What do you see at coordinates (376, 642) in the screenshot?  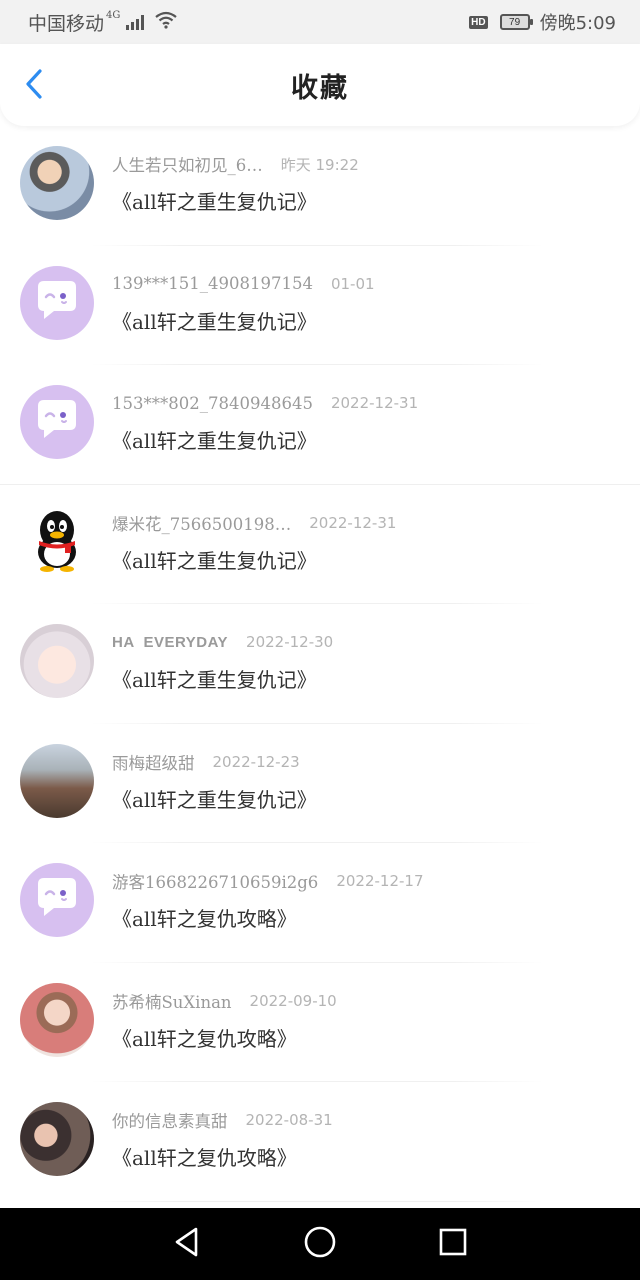 I see `item-meta: HA EVERYDAY 2022-12-30` at bounding box center [376, 642].